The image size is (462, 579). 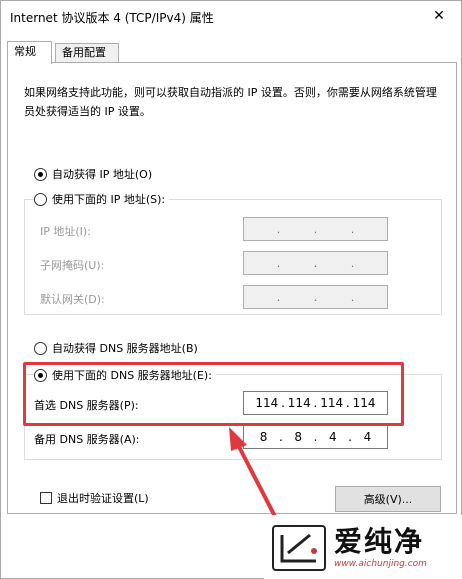 What do you see at coordinates (86, 405) in the screenshot?
I see `preferred-dns-label: 首选 DNS 服务器(P):` at bounding box center [86, 405].